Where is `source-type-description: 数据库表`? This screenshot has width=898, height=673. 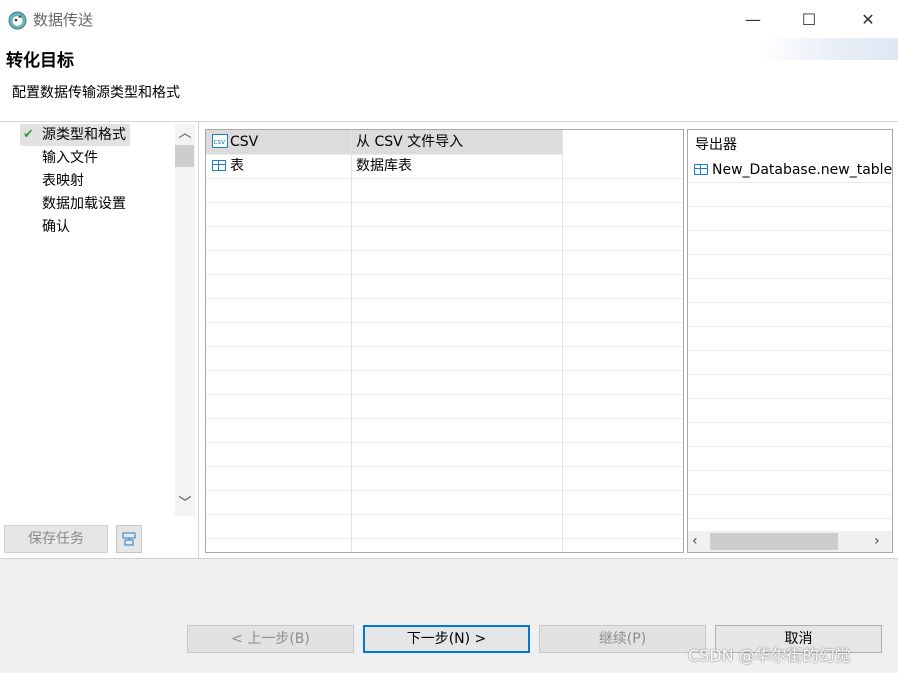
source-type-description: 数据库表 is located at coordinates (384, 166).